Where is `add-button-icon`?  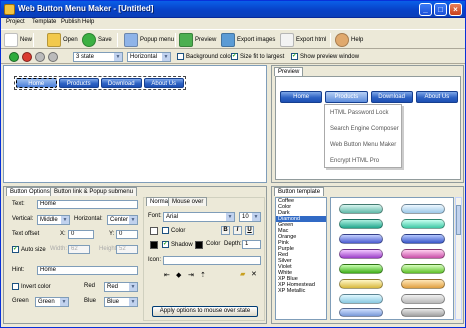
add-button-icon is located at coordinates (14, 57).